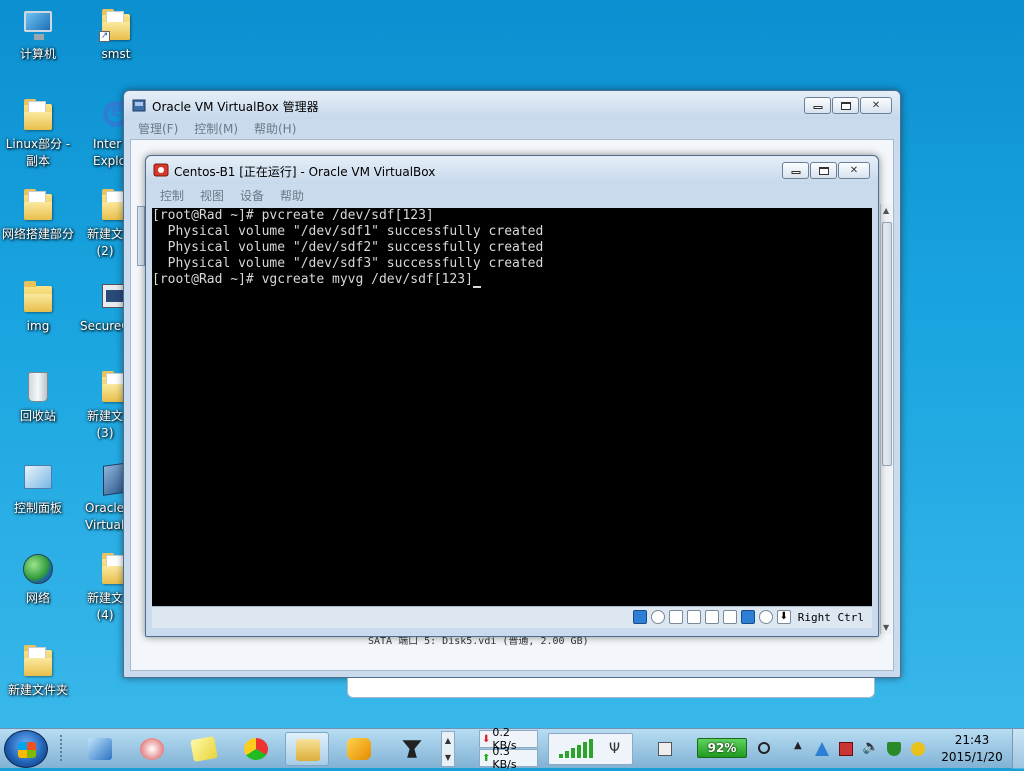 The width and height of the screenshot is (1024, 771). What do you see at coordinates (116, 35) in the screenshot?
I see `desktop-icon-smst: ↗ smst` at bounding box center [116, 35].